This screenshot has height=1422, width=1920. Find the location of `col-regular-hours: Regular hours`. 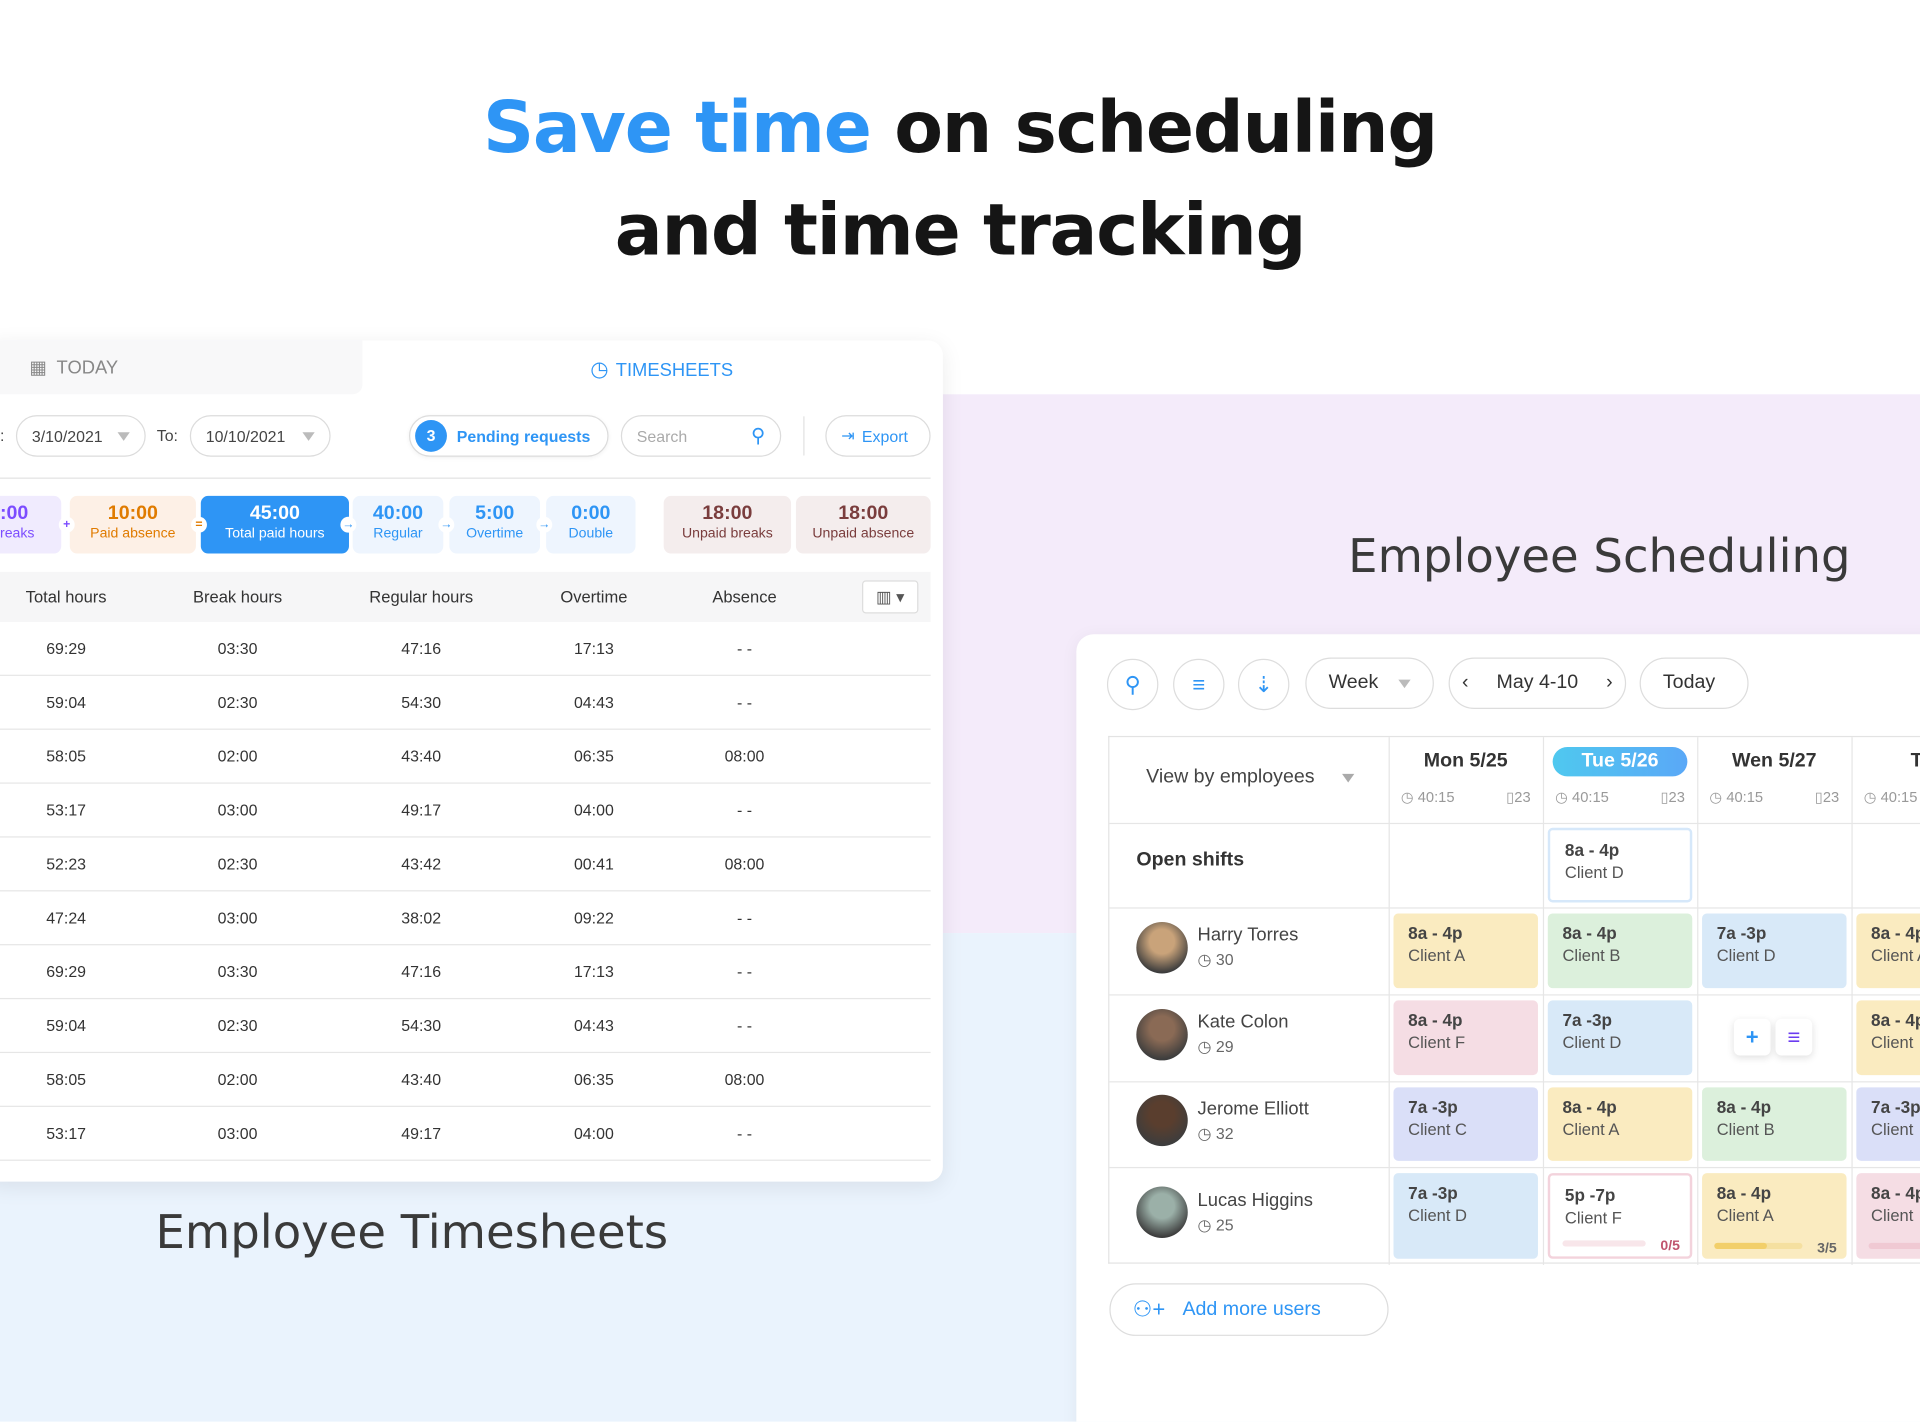

col-regular-hours: Regular hours is located at coordinates (421, 597).